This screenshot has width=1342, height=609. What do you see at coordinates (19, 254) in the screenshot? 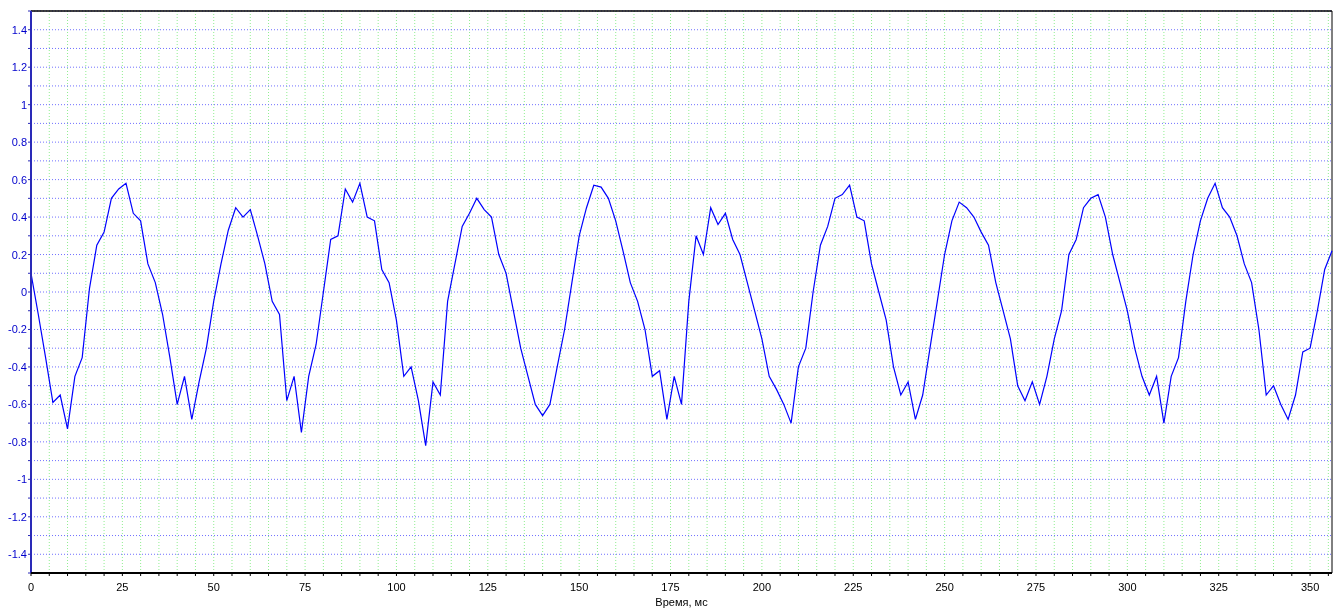
I see `axis-tick-label: 0.2` at bounding box center [19, 254].